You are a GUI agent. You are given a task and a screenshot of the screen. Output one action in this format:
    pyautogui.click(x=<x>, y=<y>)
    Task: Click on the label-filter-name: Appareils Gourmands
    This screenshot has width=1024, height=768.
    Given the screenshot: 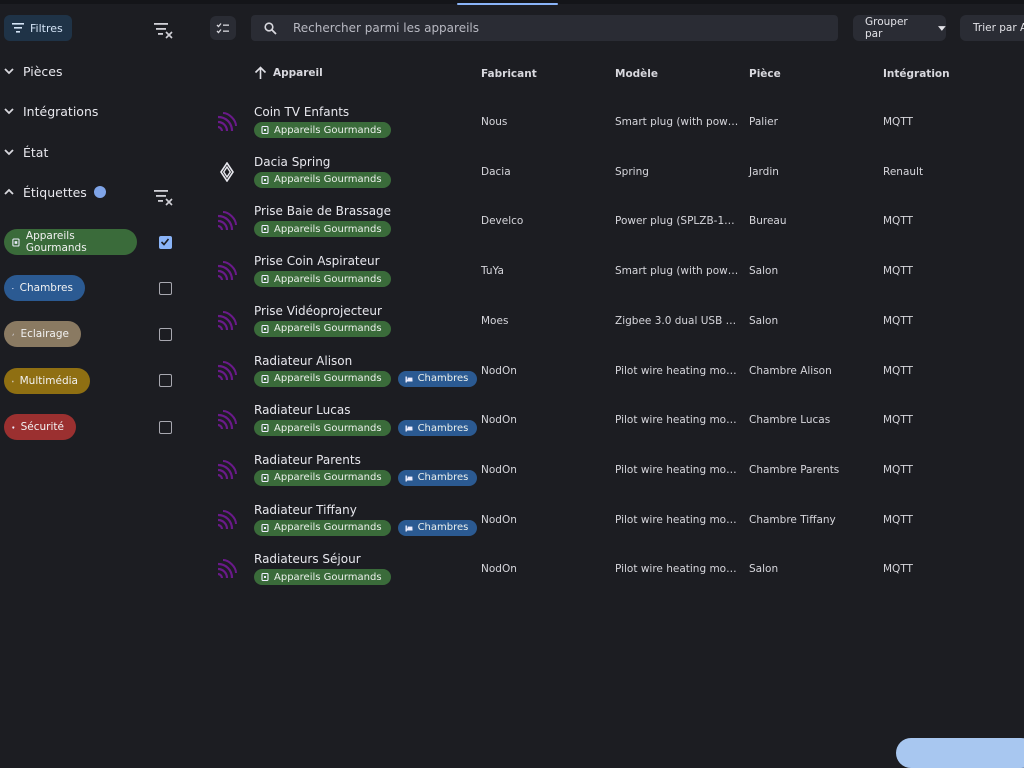 What is the action you would take?
    pyautogui.click(x=75, y=242)
    